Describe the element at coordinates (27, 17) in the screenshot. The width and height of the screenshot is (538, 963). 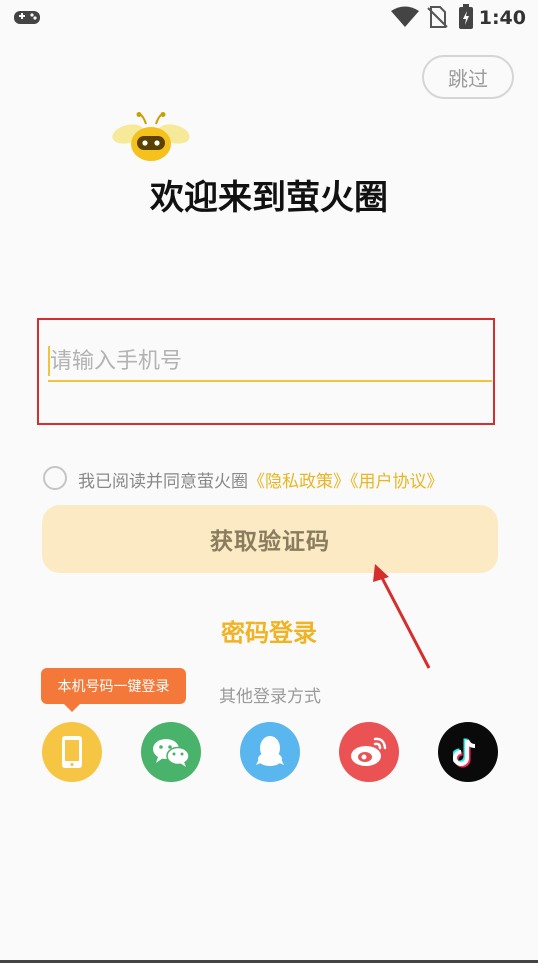
I see `gamepad-icon` at that location.